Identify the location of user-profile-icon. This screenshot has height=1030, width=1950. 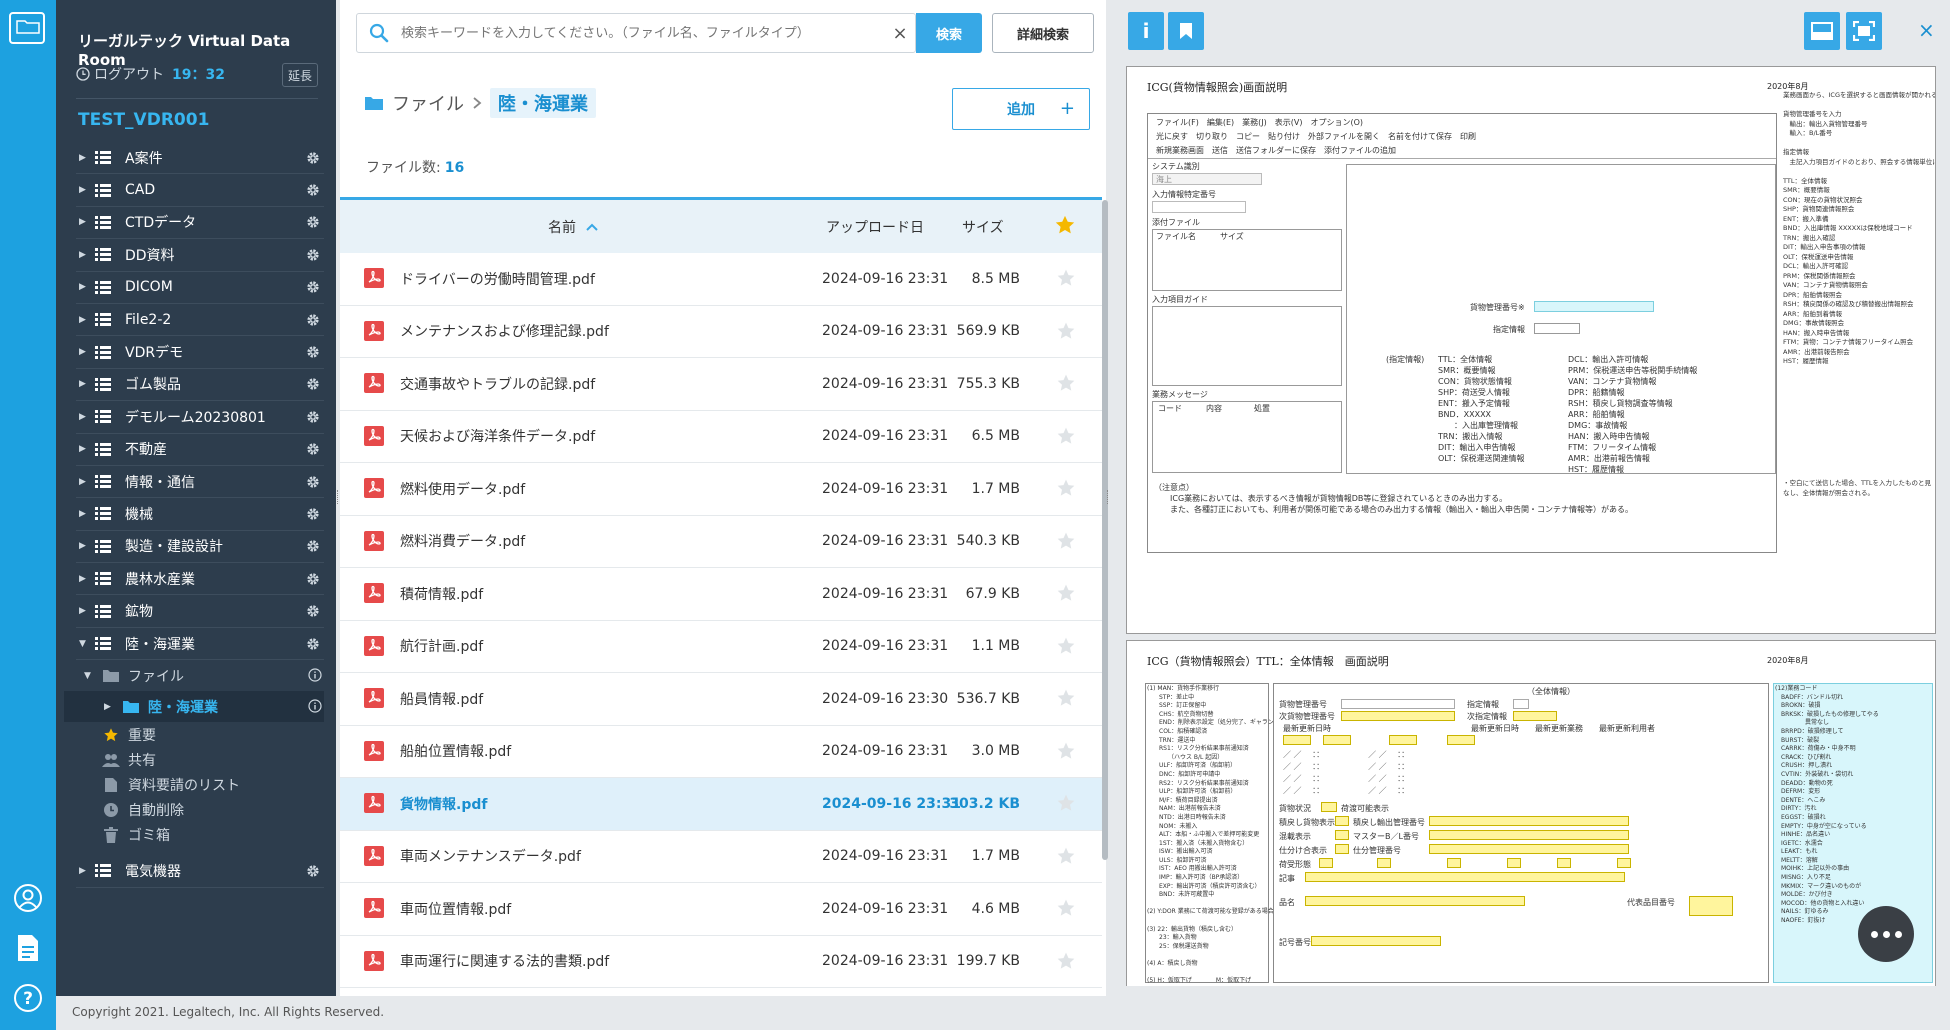
(28, 898).